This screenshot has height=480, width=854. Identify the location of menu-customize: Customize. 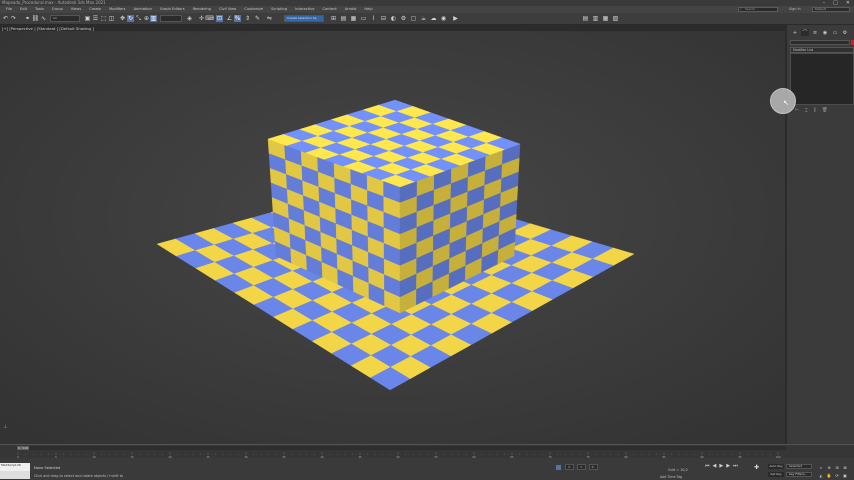
(253, 9).